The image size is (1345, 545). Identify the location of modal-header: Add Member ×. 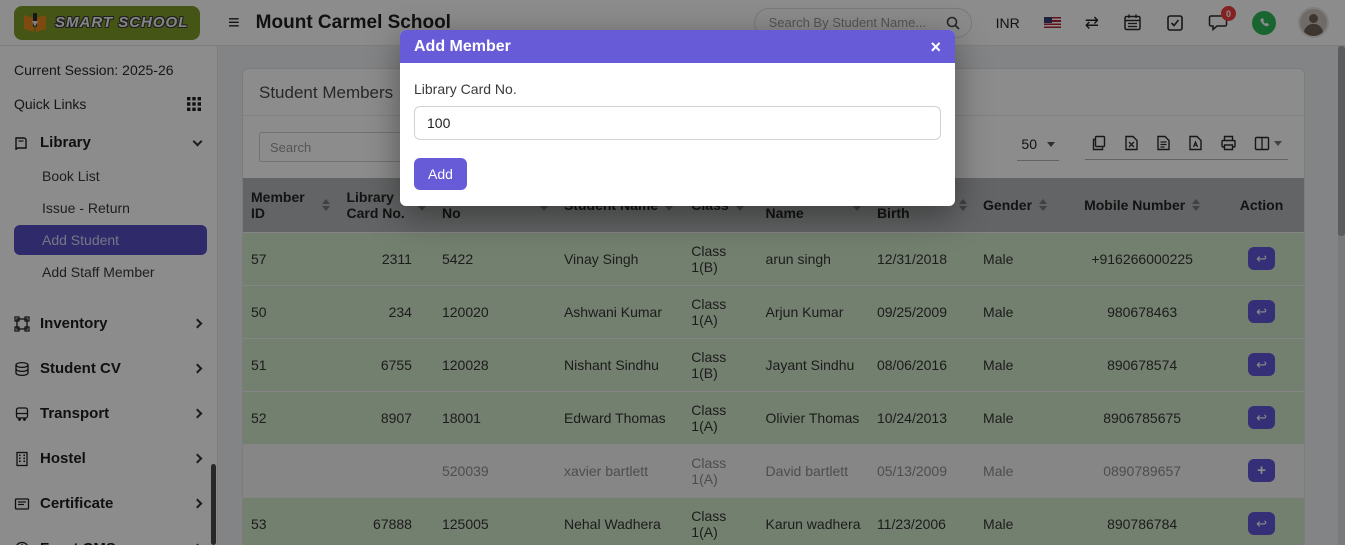
(677, 46).